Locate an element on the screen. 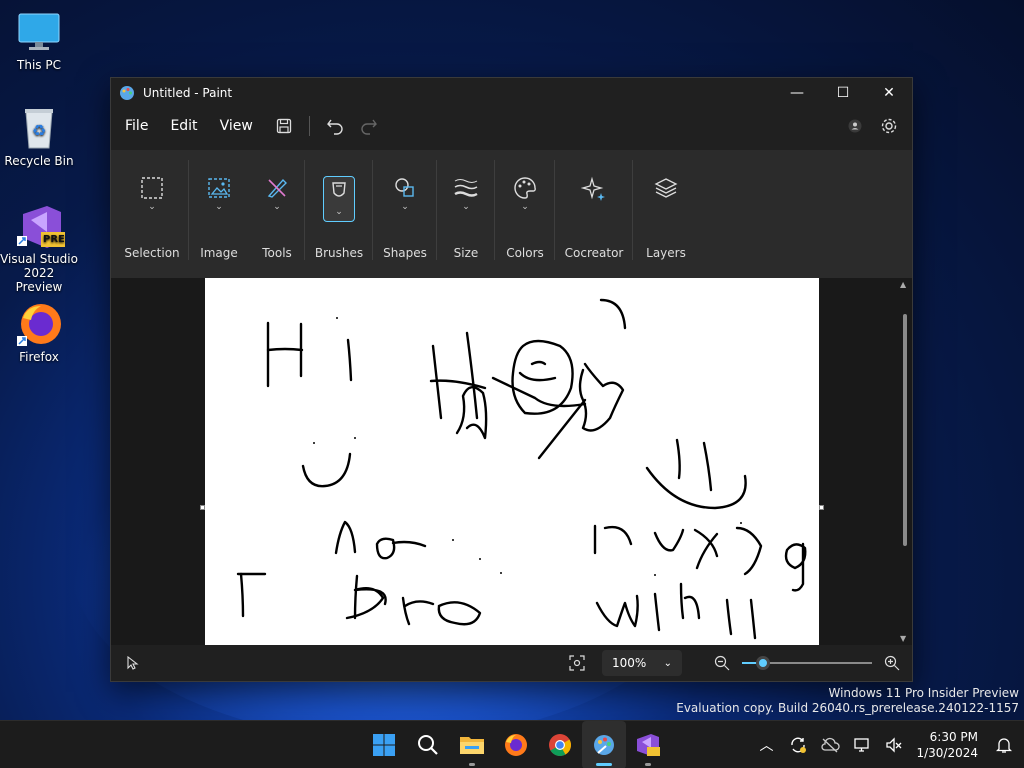 The width and height of the screenshot is (1024, 768). size-icon is located at coordinates (466, 188).